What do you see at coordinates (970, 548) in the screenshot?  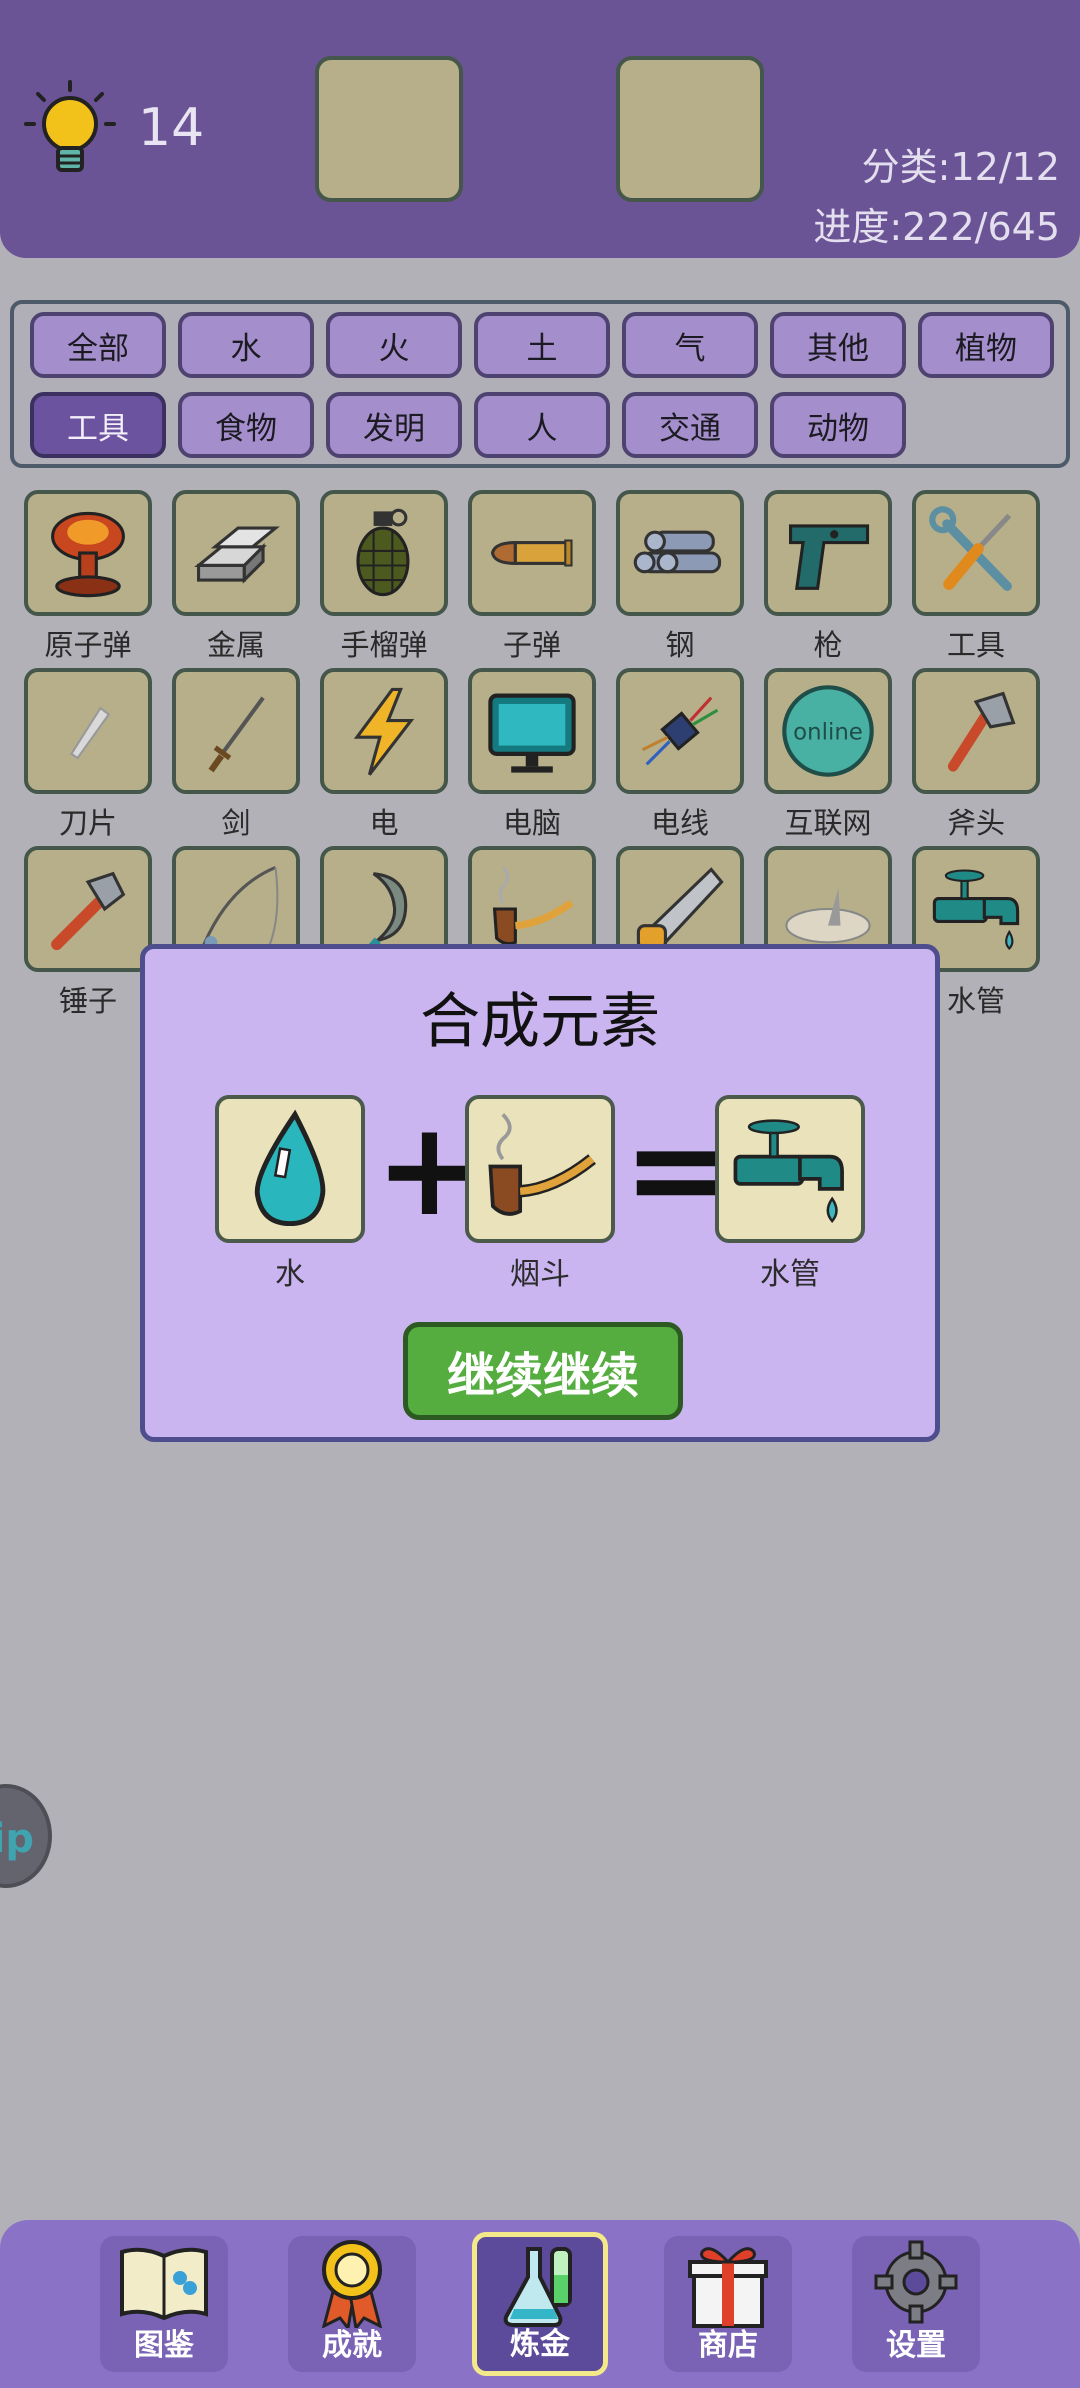 I see `wrench-screwdriver-icon` at bounding box center [970, 548].